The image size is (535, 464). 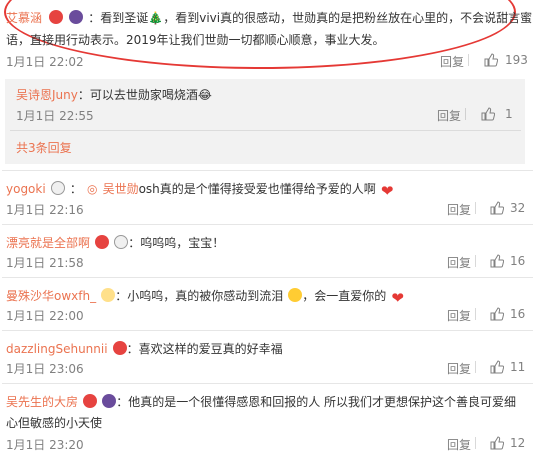 What do you see at coordinates (295, 295) in the screenshot?
I see `crying-emoji-icon` at bounding box center [295, 295].